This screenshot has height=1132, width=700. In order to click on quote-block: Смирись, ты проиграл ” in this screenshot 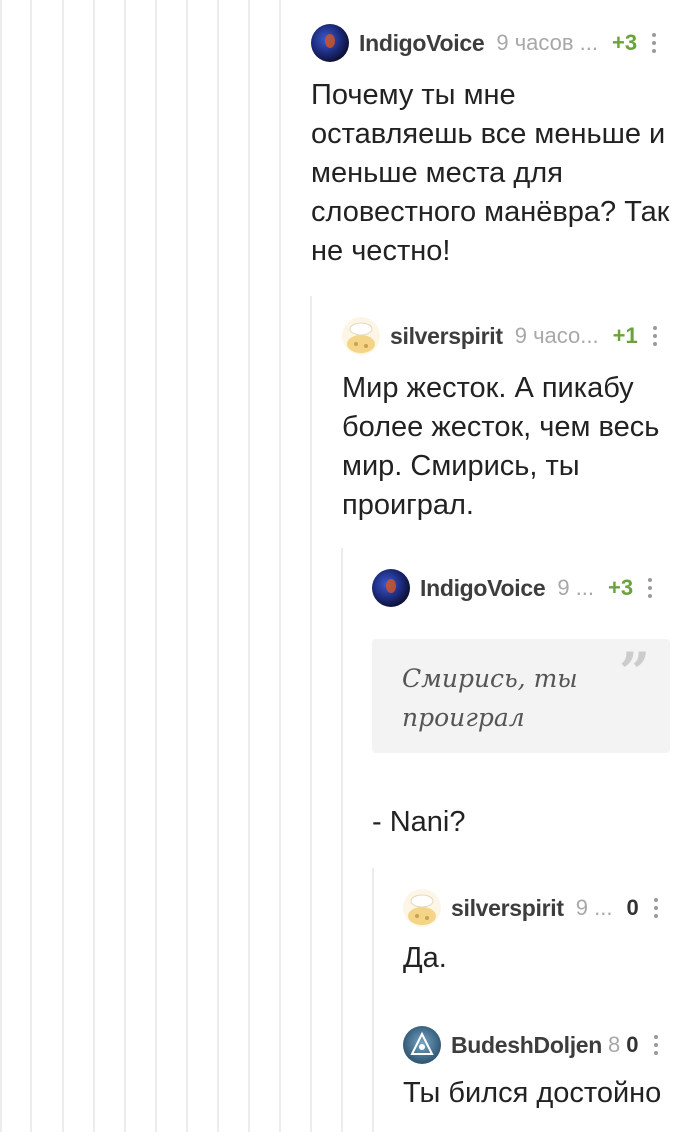, I will do `click(521, 696)`.